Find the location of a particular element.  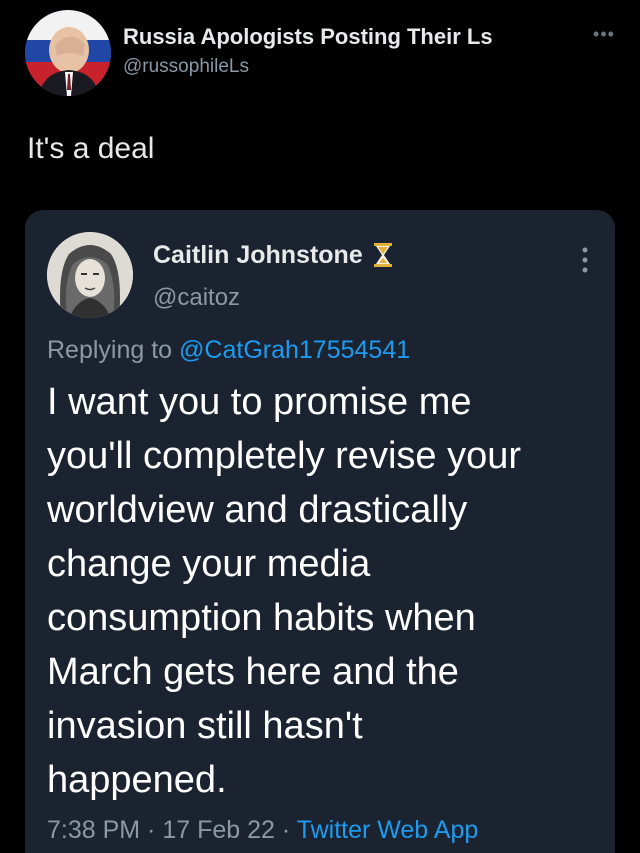

replying-to-mention-link: @CatGrah17554541 is located at coordinates (294, 350).